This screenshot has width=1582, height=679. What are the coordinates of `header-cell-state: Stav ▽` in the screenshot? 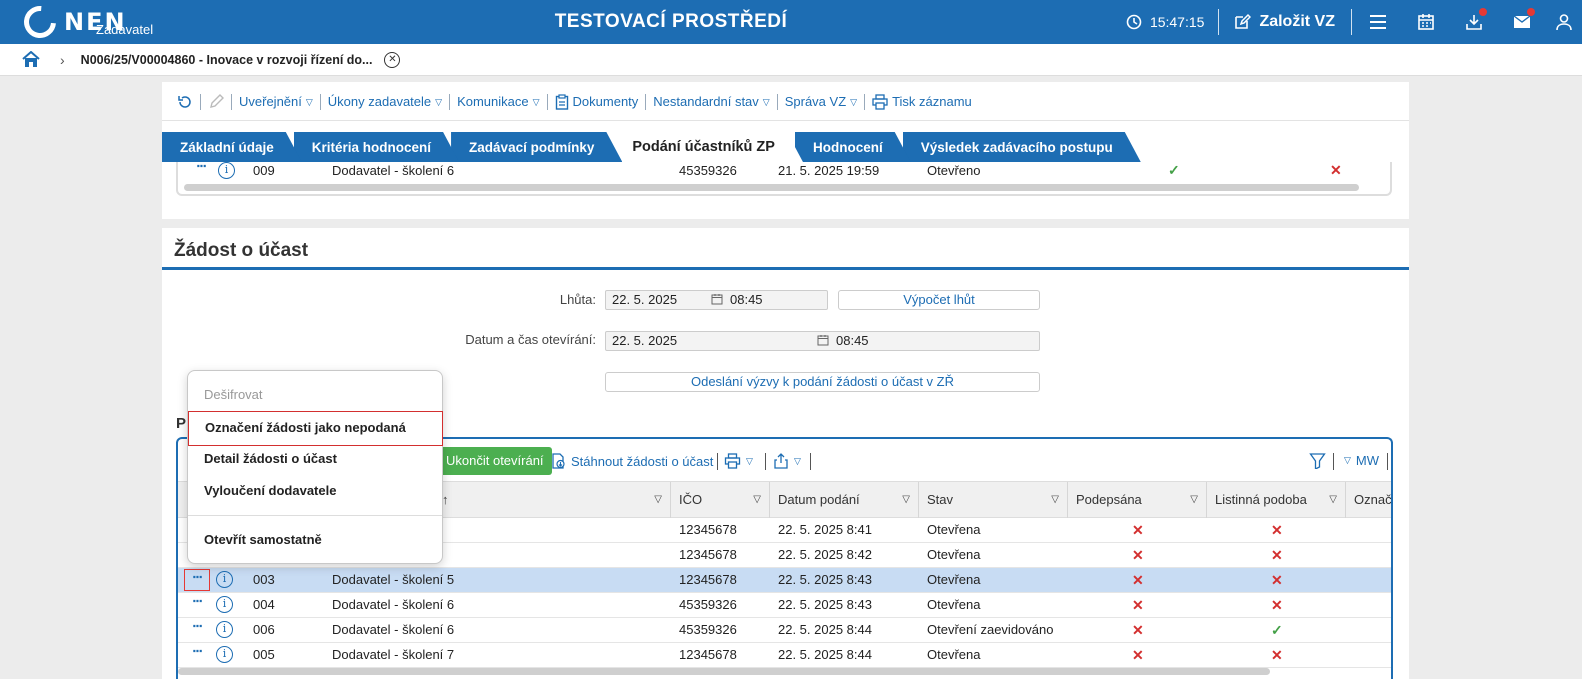 It's located at (992, 500).